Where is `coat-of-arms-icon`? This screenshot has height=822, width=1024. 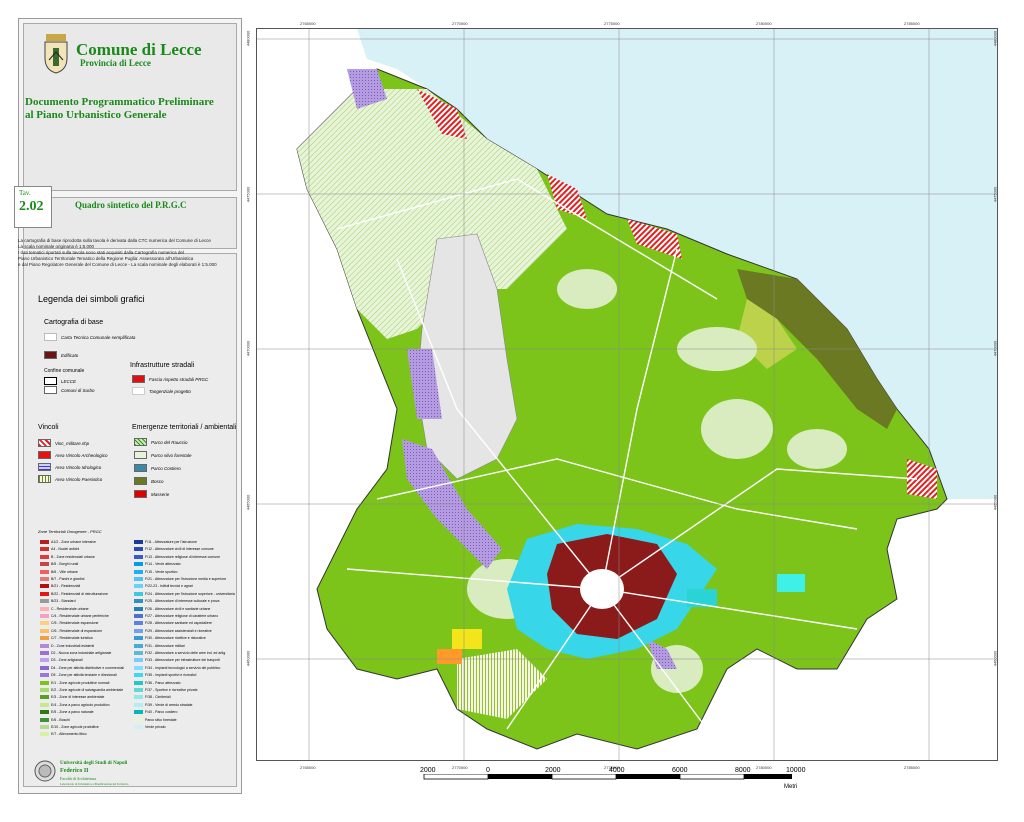
coat-of-arms-icon is located at coordinates (56, 54).